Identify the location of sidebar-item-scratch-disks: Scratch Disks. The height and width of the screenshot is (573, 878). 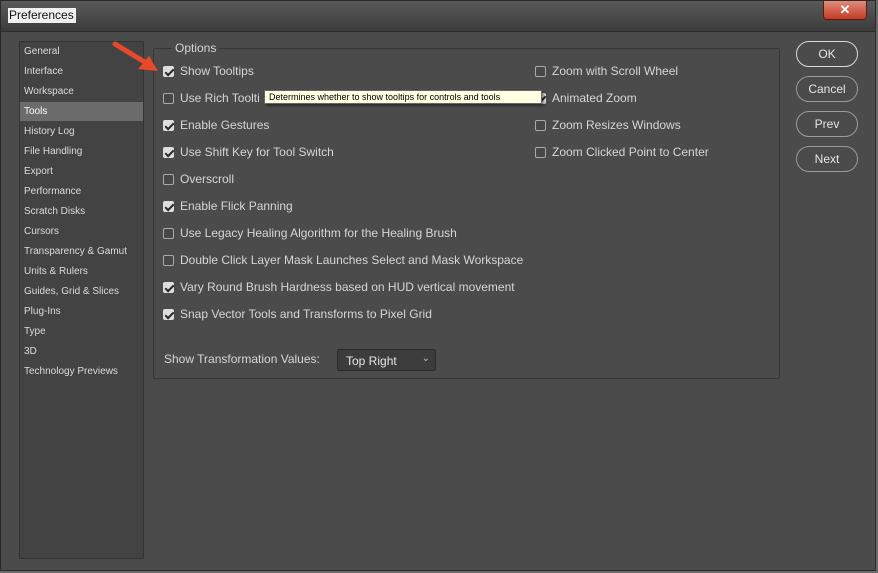
(81, 211).